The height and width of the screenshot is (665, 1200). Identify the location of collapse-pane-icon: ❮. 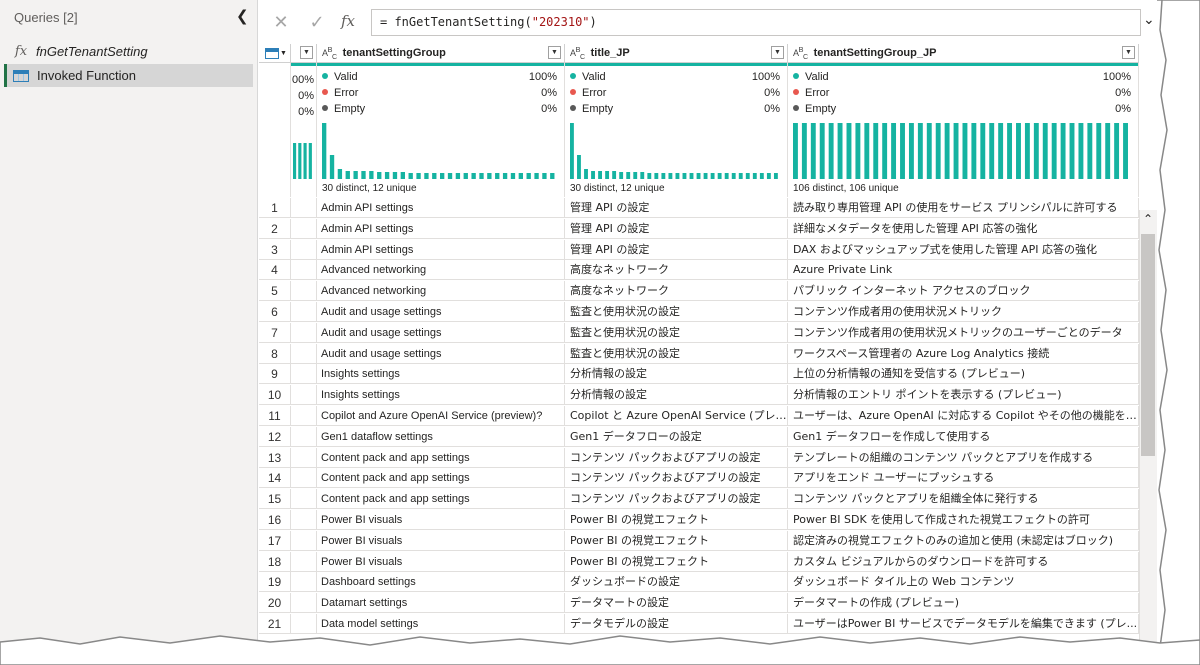
(243, 16).